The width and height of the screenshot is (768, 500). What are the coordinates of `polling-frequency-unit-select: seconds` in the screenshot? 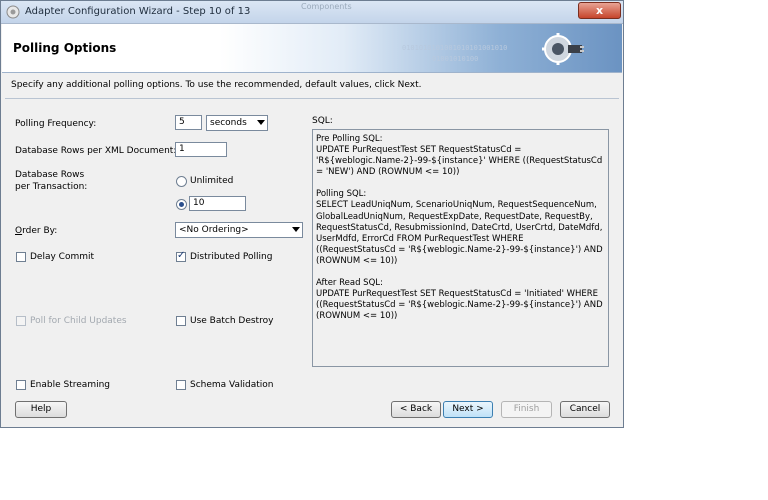 It's located at (237, 123).